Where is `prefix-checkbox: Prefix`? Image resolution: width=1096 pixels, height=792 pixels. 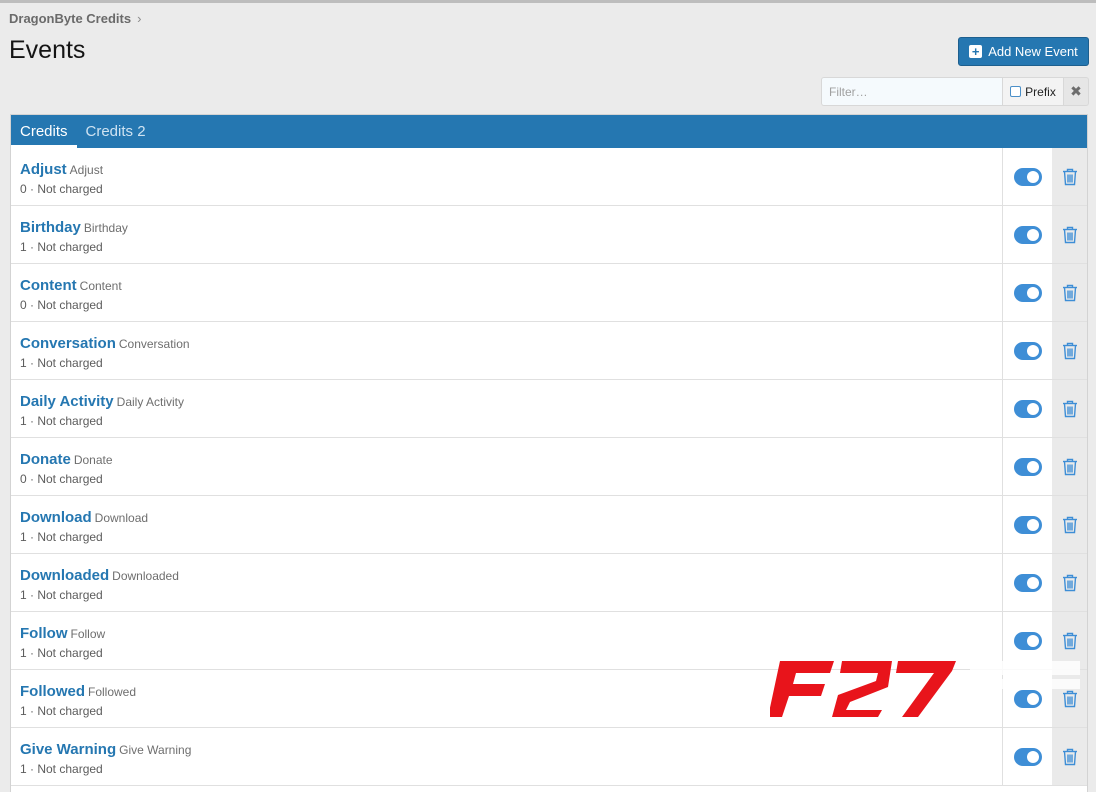 prefix-checkbox: Prefix is located at coordinates (1033, 91).